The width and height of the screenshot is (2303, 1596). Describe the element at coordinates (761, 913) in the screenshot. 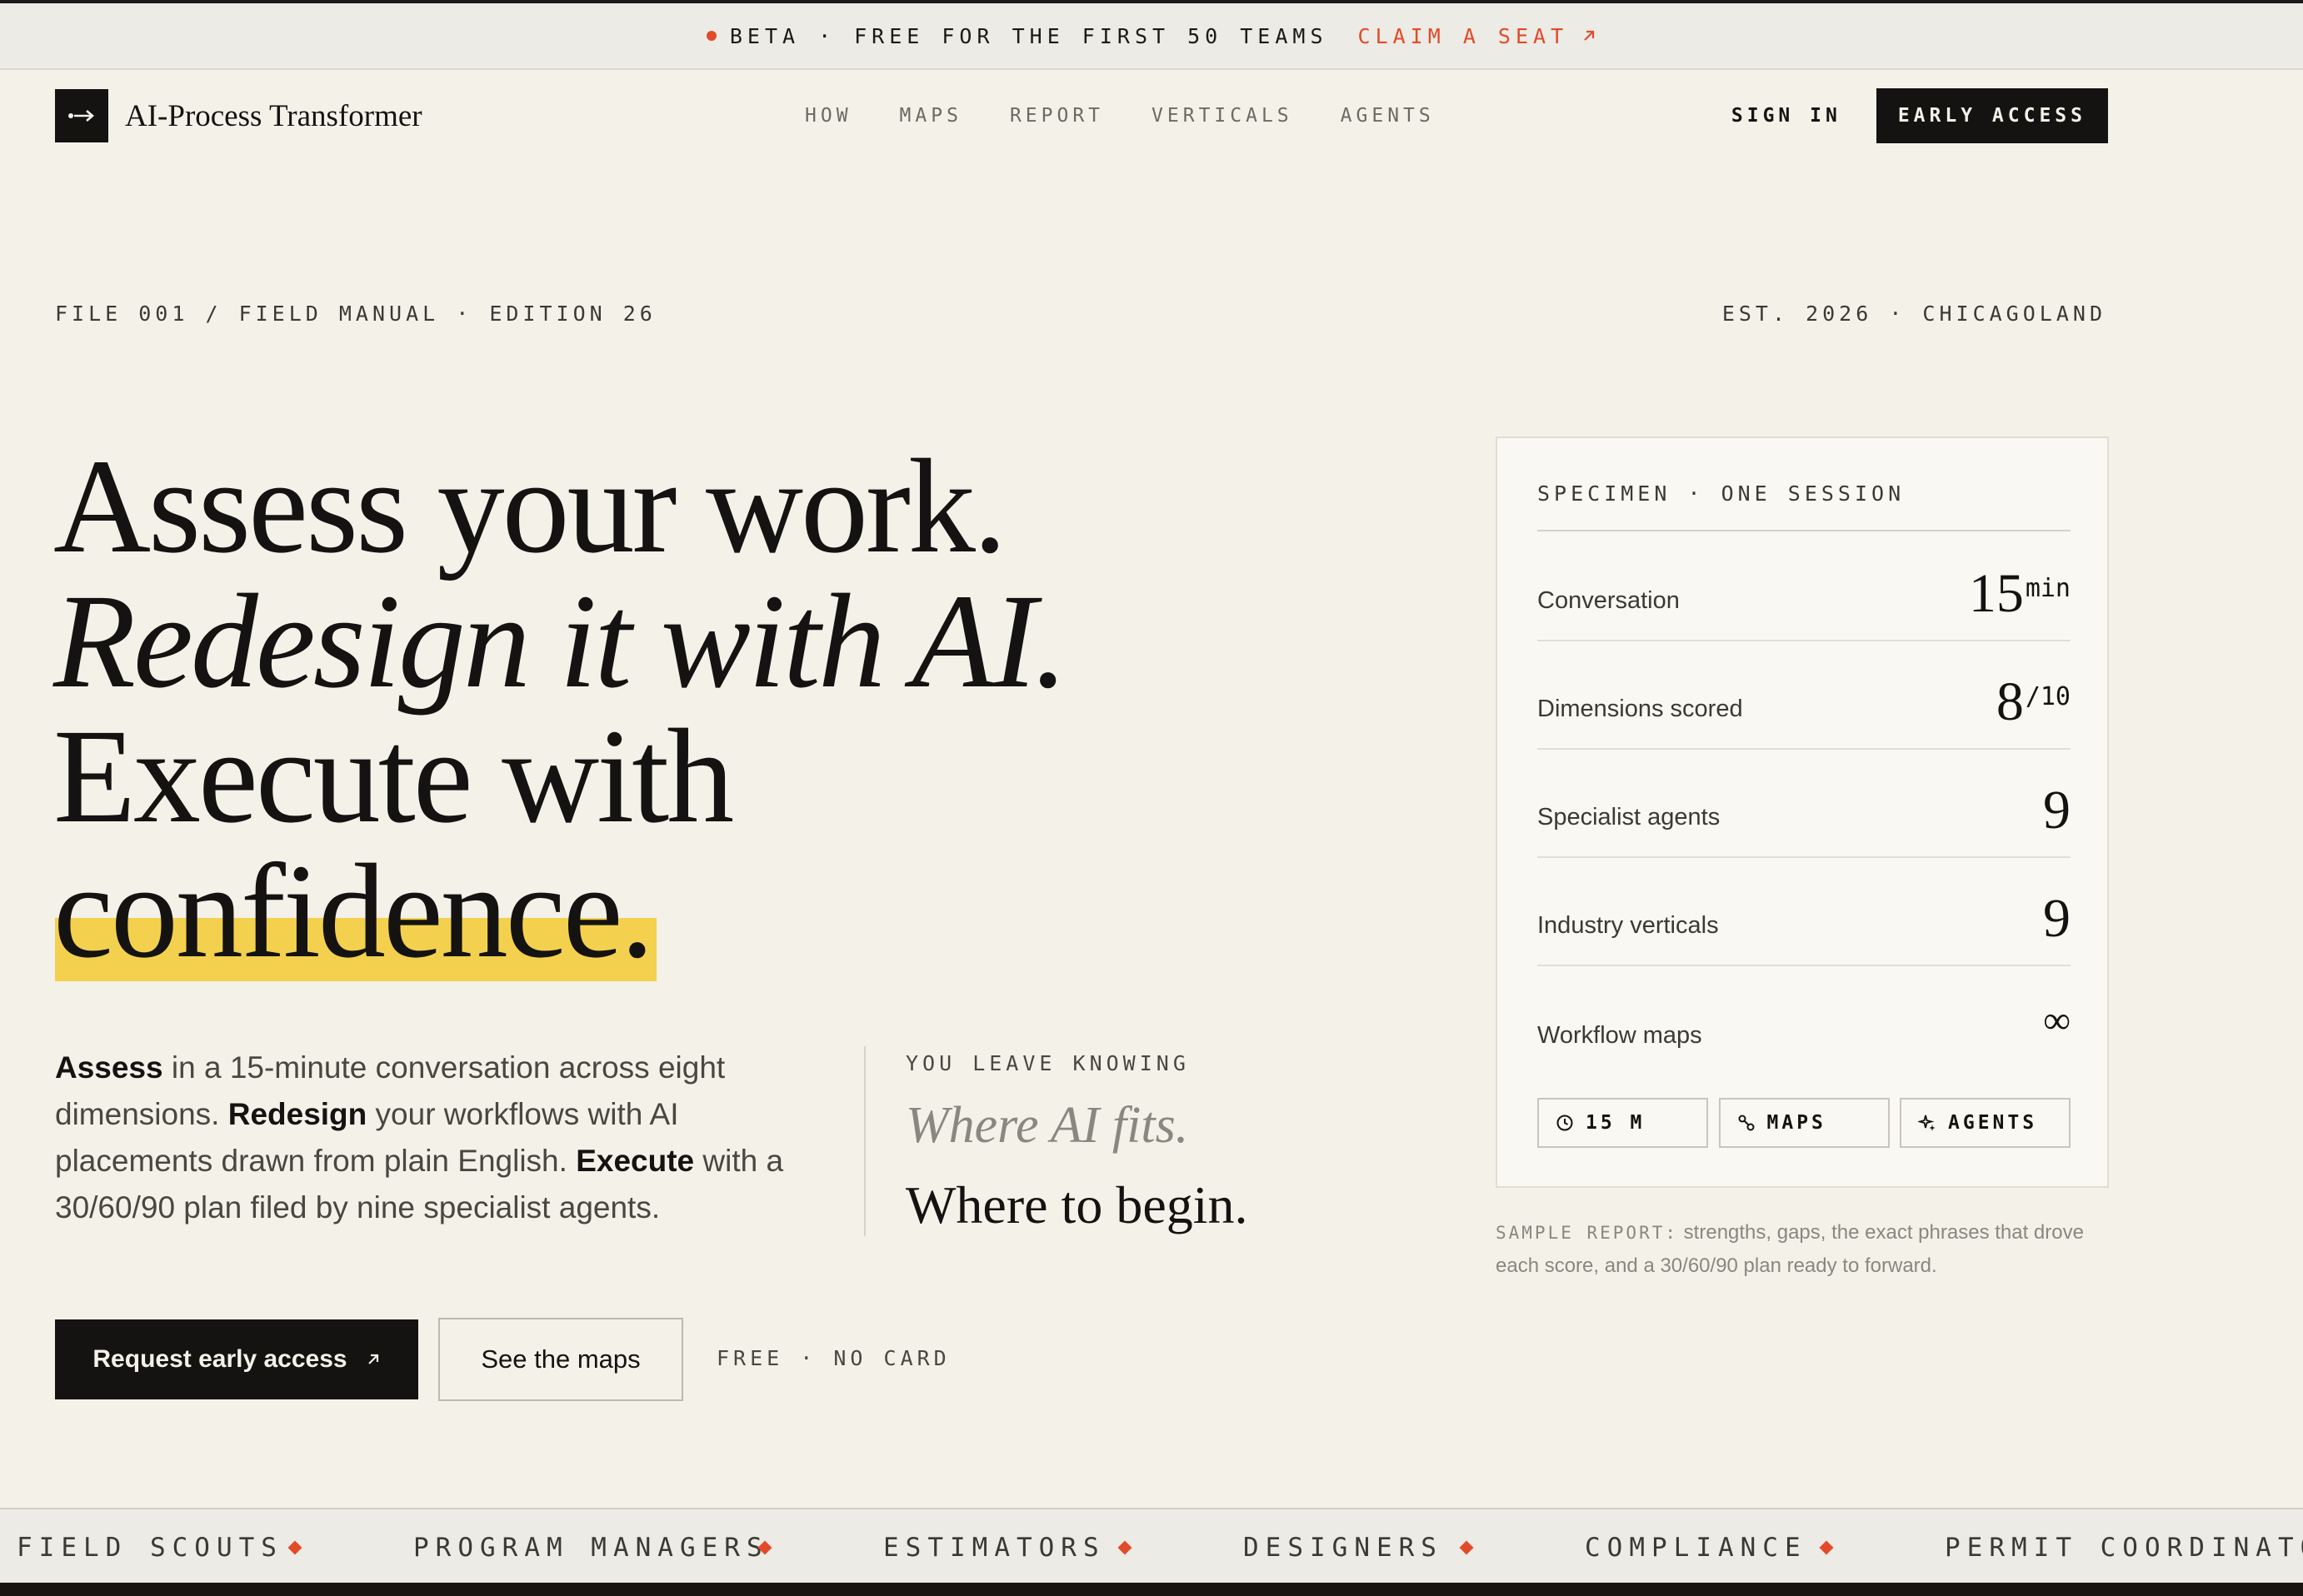

I see `headline-line-4: confidence.` at that location.